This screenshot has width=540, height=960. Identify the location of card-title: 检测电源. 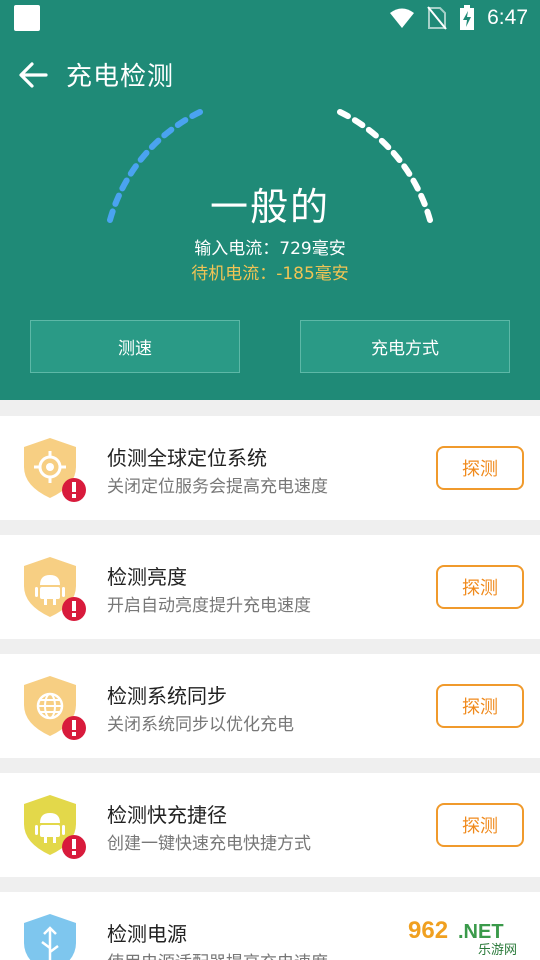
(147, 934).